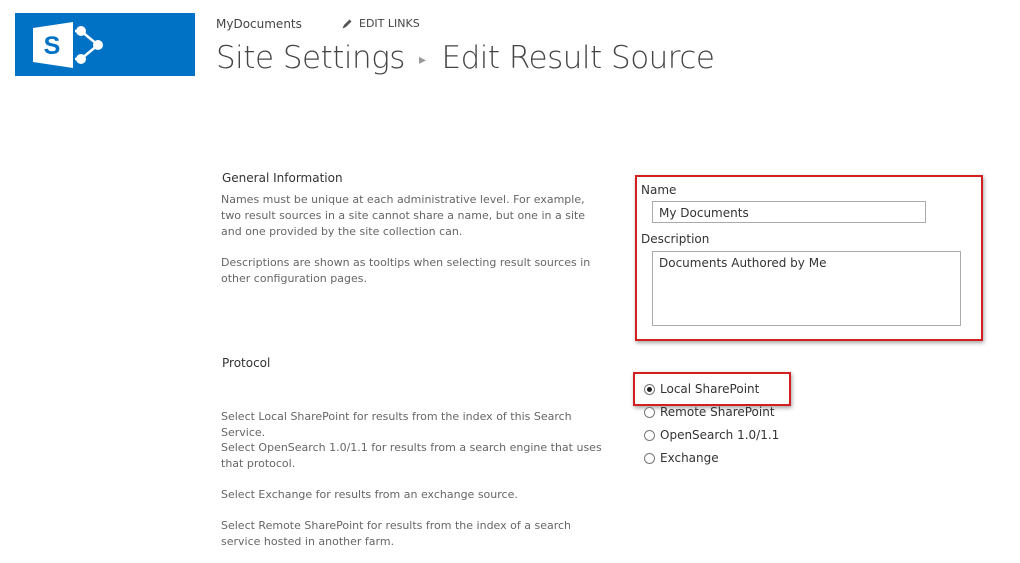 This screenshot has height=563, width=1020. Describe the element at coordinates (649, 412) in the screenshot. I see `radio-remote-sharepoint` at that location.